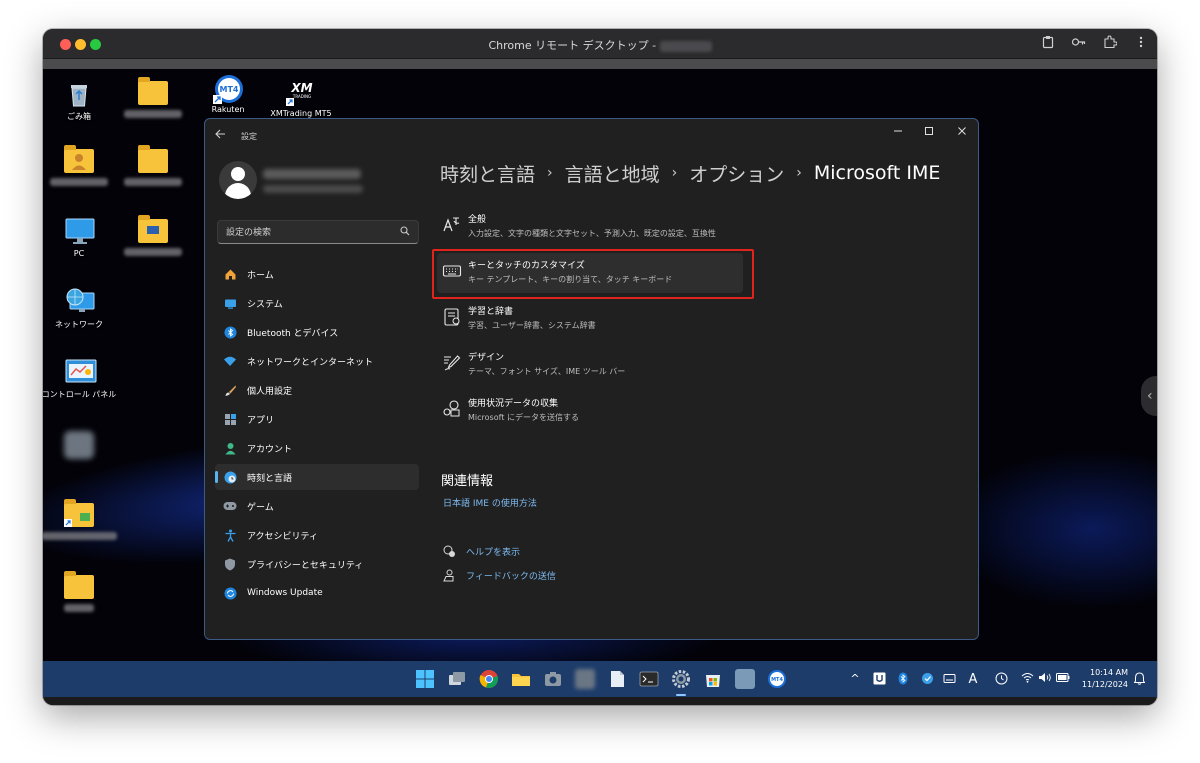 This screenshot has width=1200, height=763. What do you see at coordinates (220, 135) in the screenshot?
I see `back-arrow-icon` at bounding box center [220, 135].